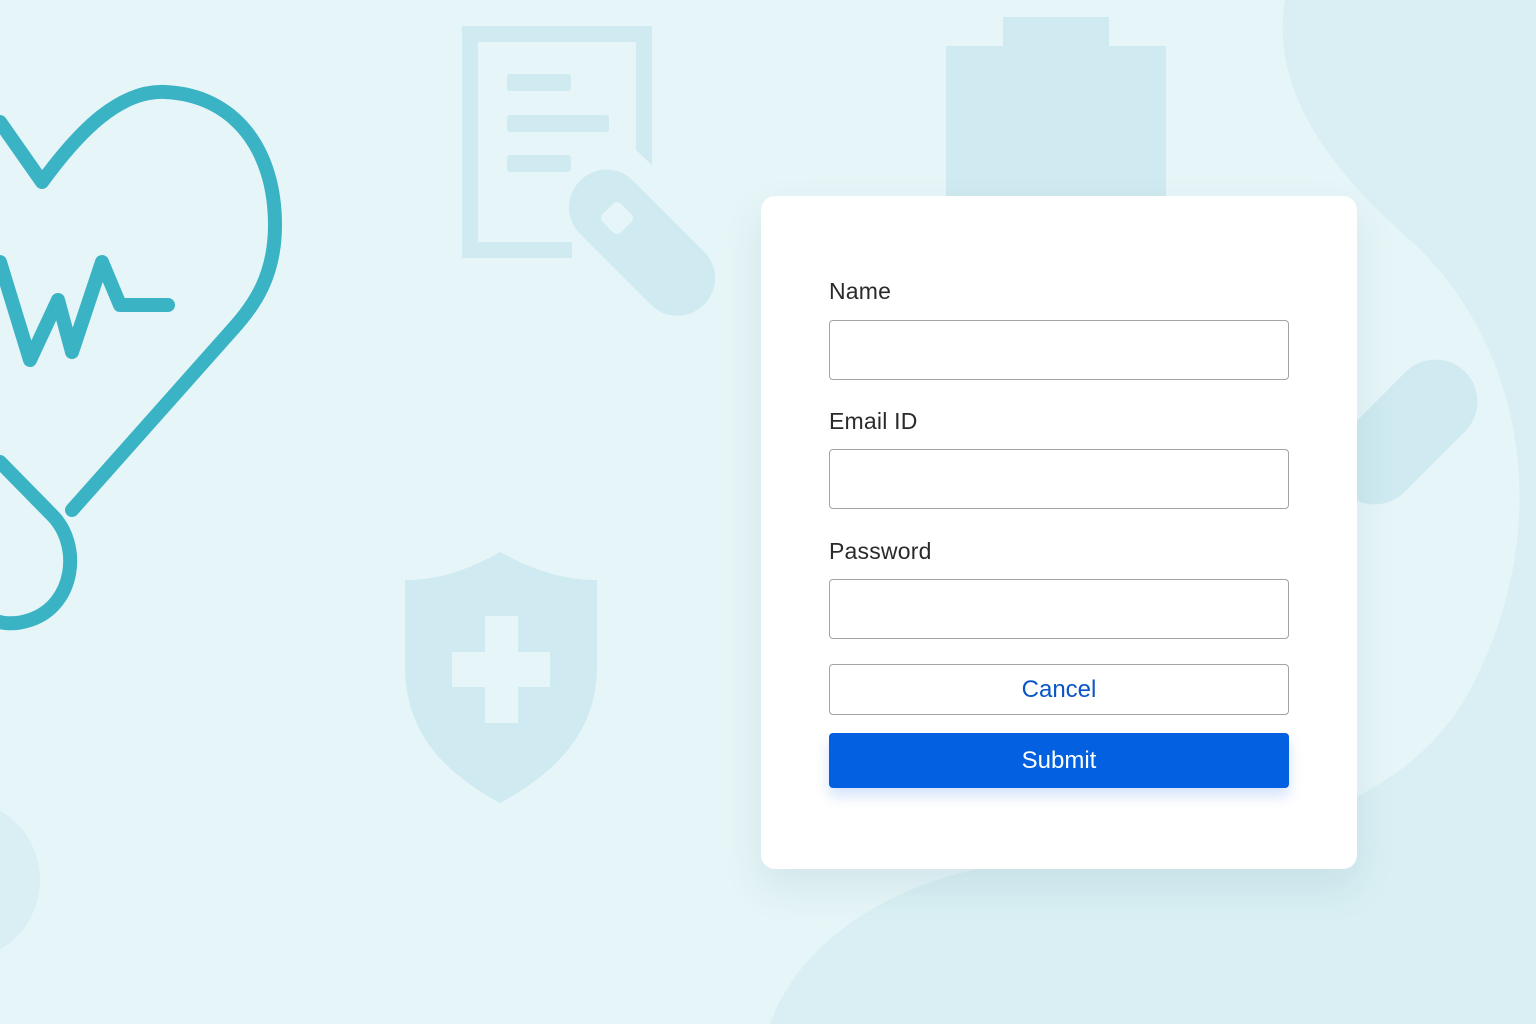 The height and width of the screenshot is (1024, 1536). What do you see at coordinates (1059, 609) in the screenshot?
I see `password-input` at bounding box center [1059, 609].